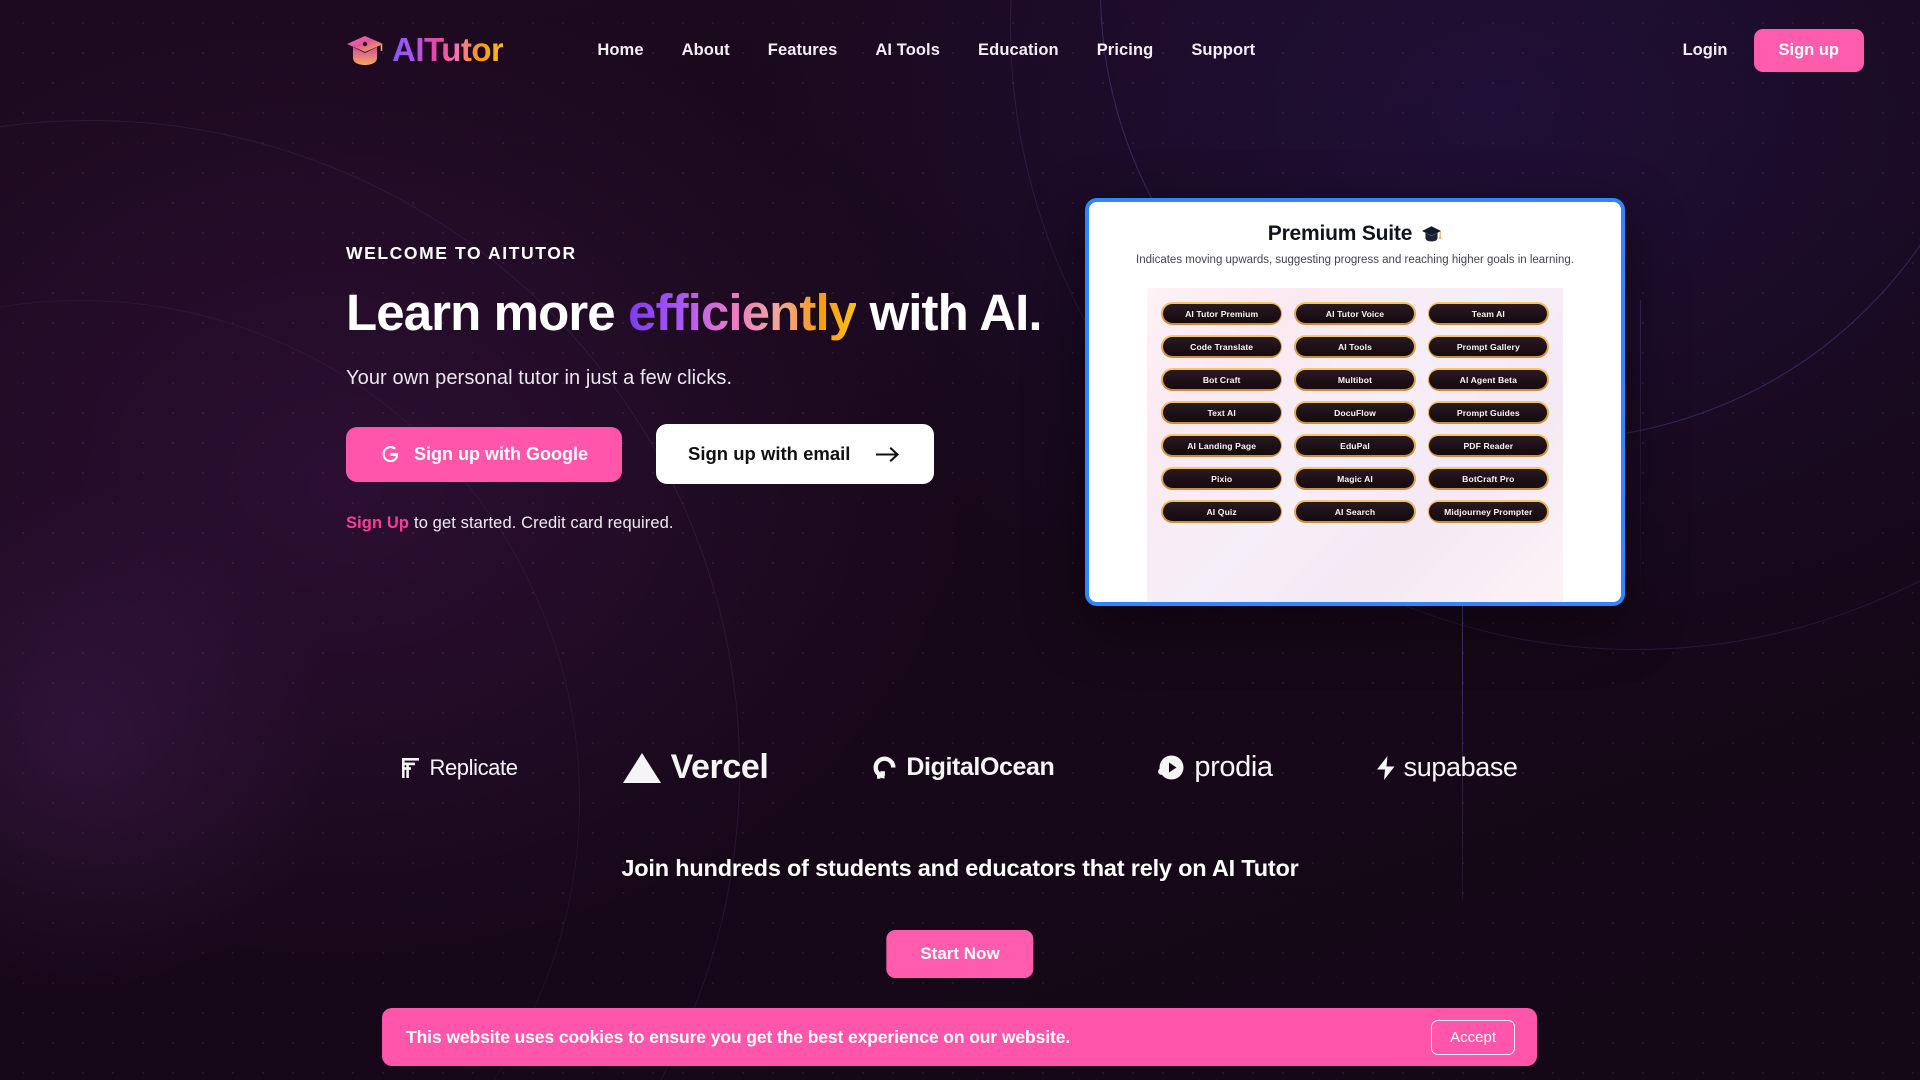 Image resolution: width=1920 pixels, height=1080 pixels. I want to click on suite-pill-inner: AI Agent Beta, so click(1488, 379).